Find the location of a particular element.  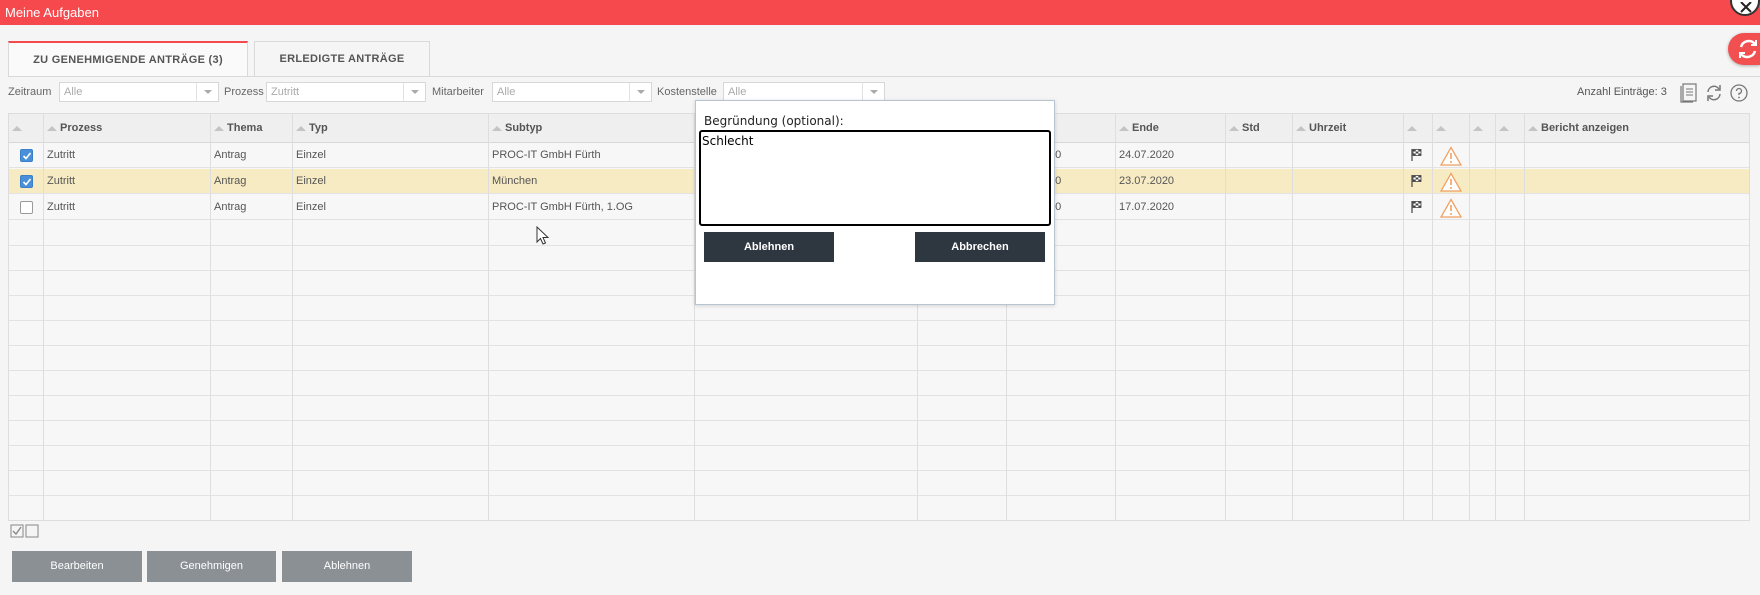

column-header-uhrzeit: Uhrzeit is located at coordinates (1348, 128).